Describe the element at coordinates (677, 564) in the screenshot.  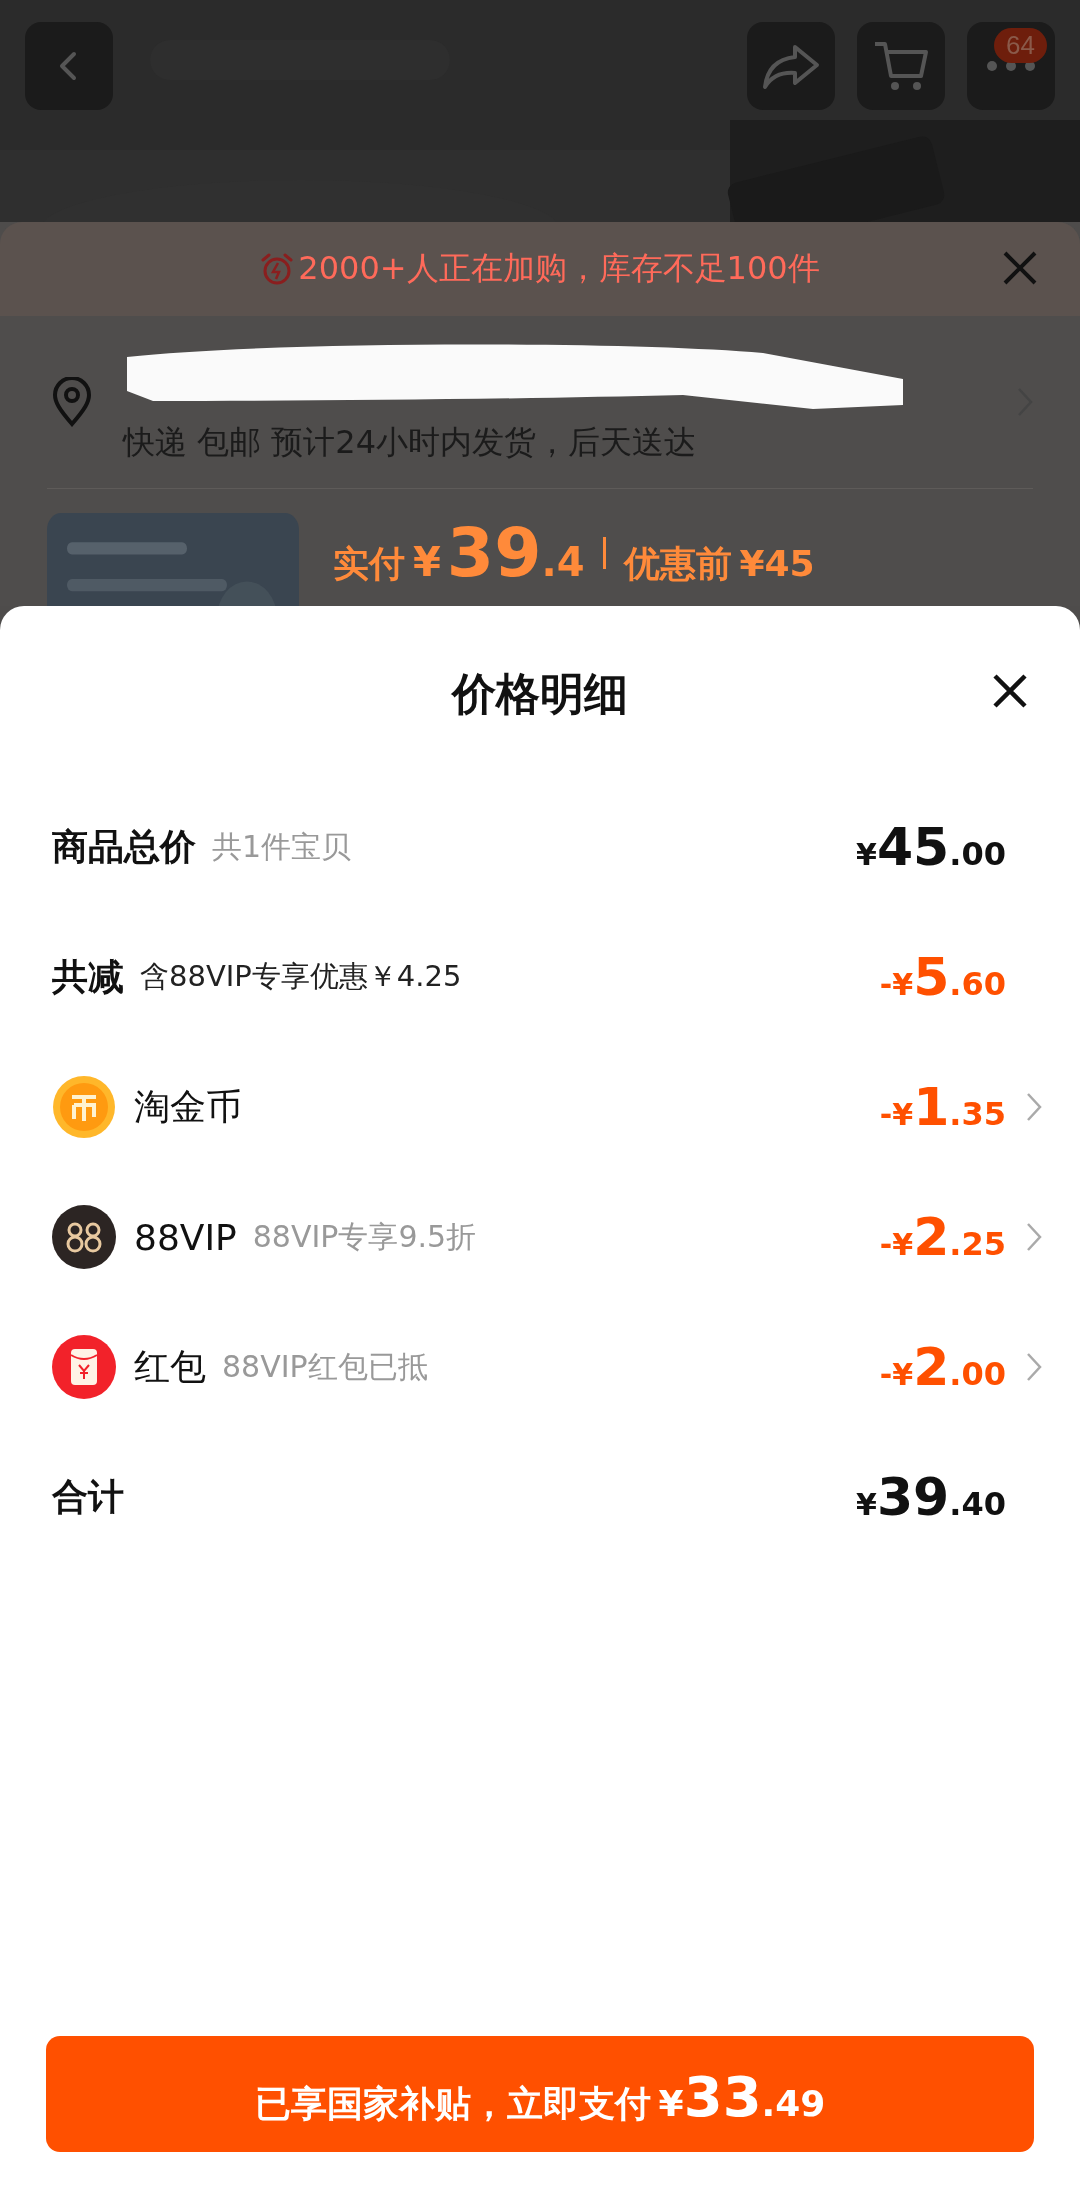
I see `original-price-label: 优惠前` at that location.